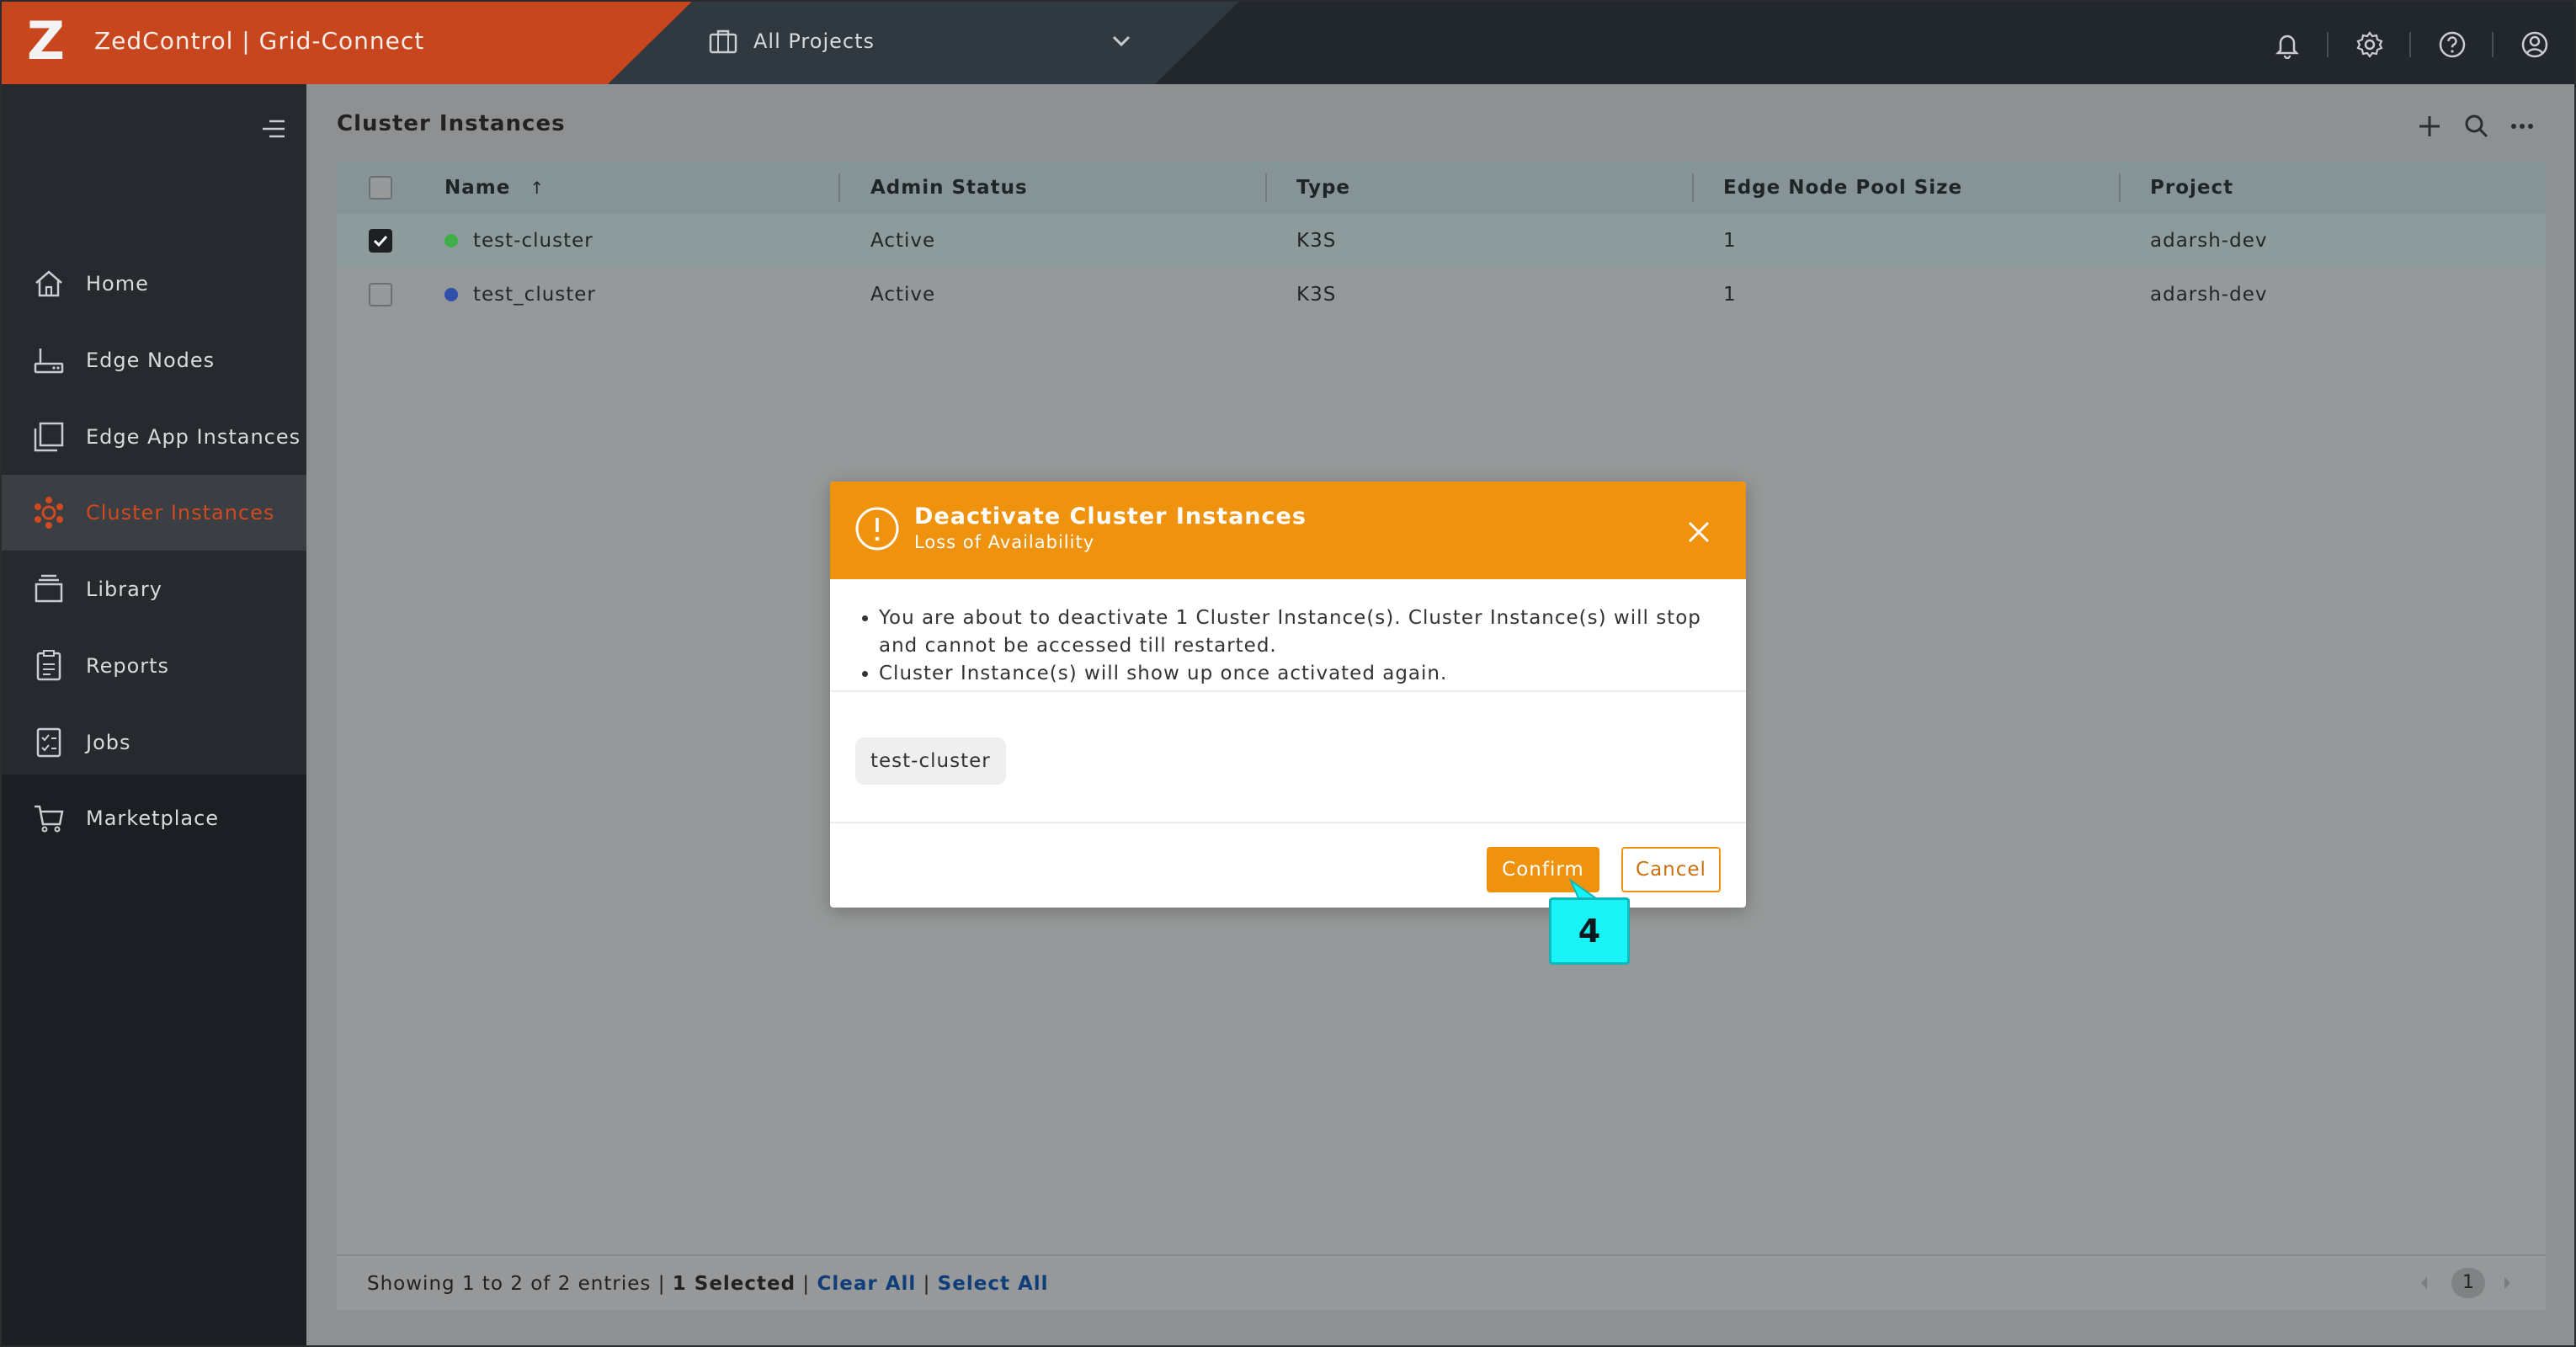  I want to click on dialog-footer: Confirm Cancel, so click(1288, 865).